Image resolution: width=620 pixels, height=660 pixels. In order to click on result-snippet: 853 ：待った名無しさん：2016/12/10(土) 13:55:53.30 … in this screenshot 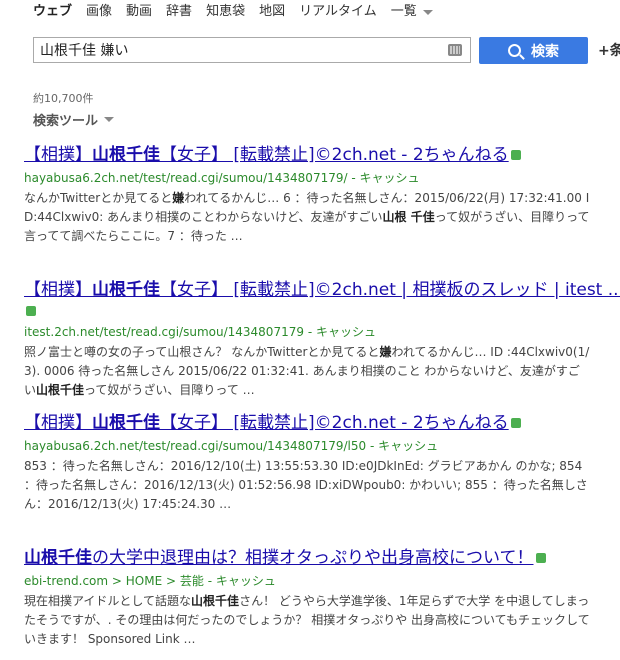, I will do `click(307, 485)`.